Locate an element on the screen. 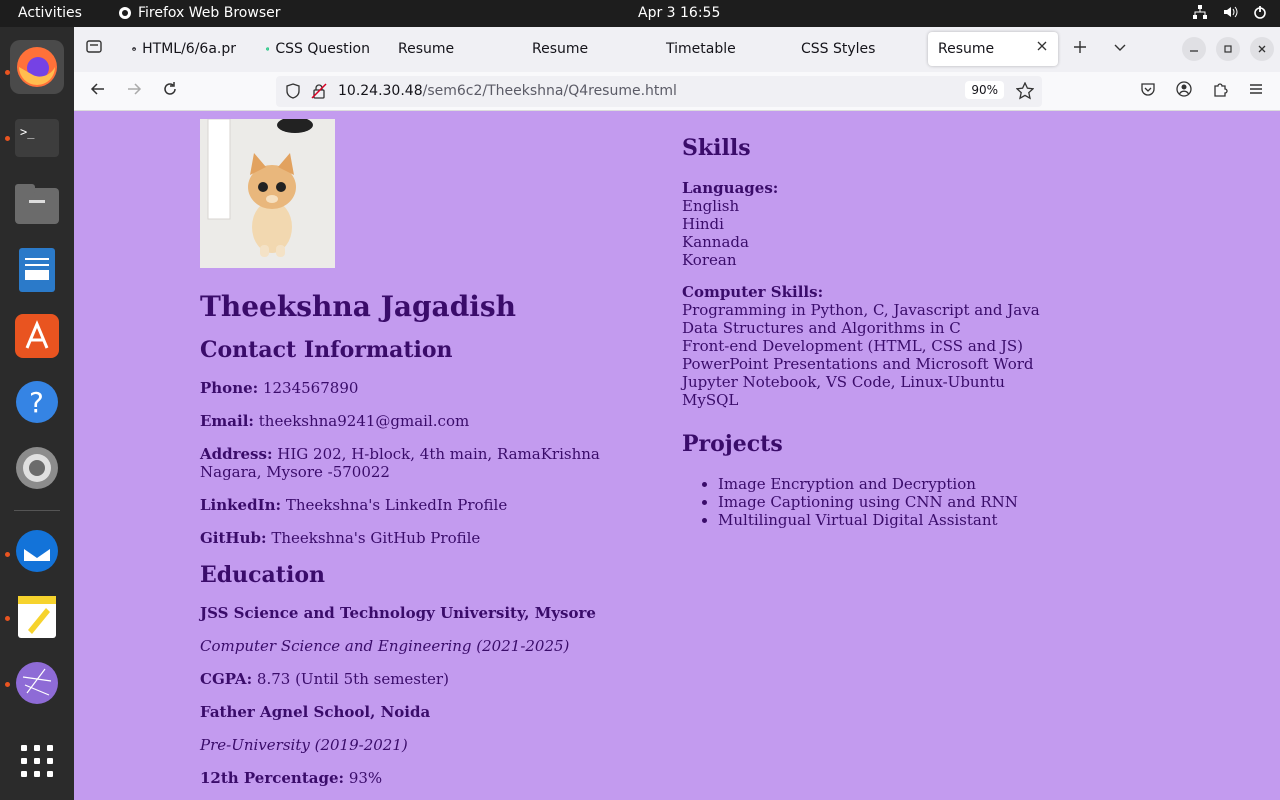  app-menu: Firefox Web Browser is located at coordinates (199, 13).